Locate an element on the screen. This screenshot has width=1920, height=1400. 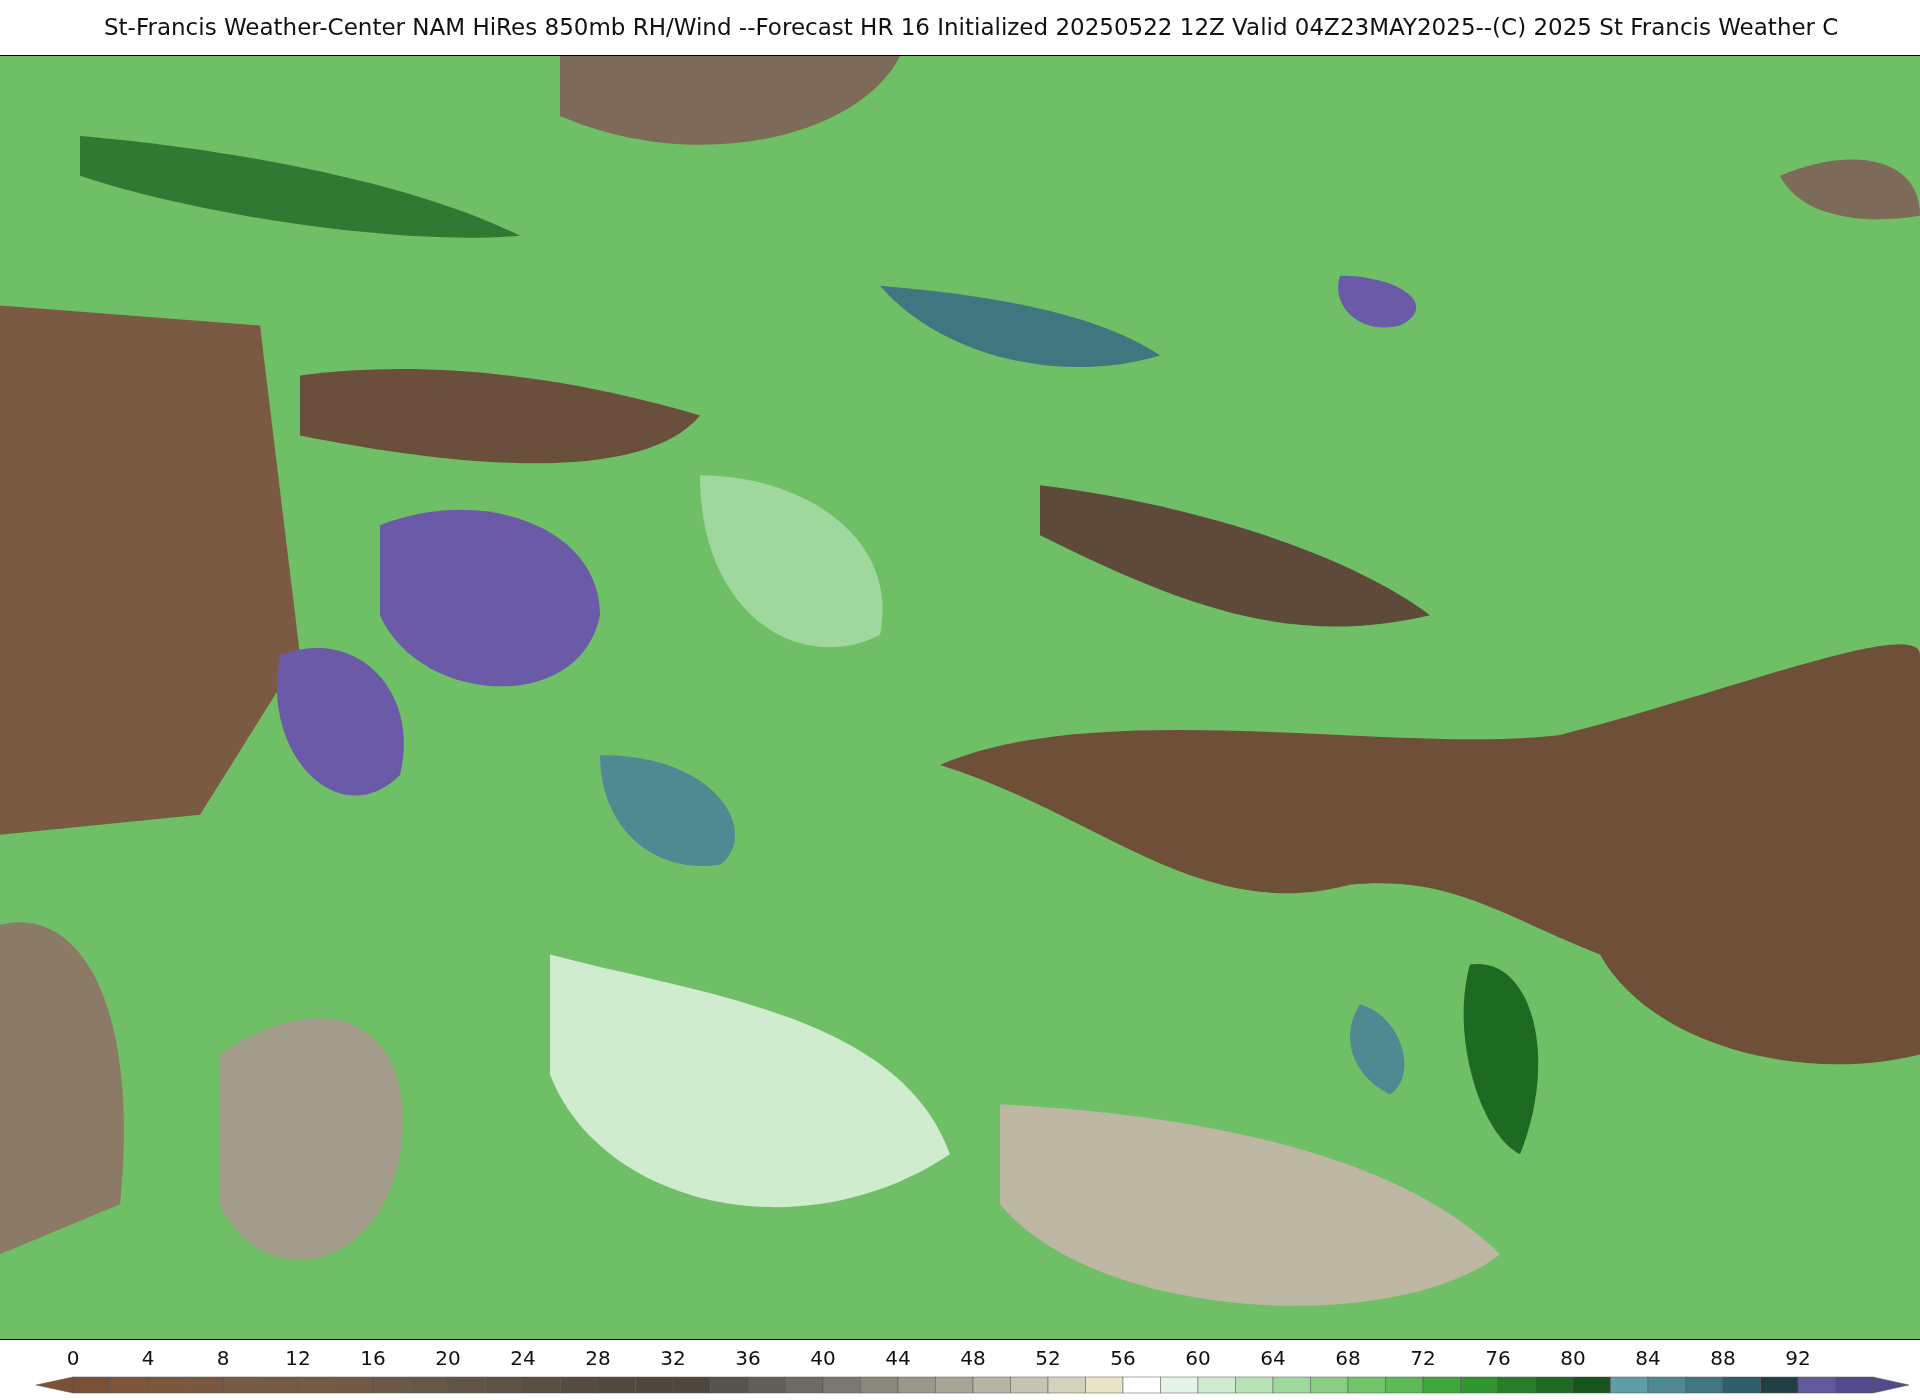
colorbar-tick-label: 8 is located at coordinates (223, 1358).